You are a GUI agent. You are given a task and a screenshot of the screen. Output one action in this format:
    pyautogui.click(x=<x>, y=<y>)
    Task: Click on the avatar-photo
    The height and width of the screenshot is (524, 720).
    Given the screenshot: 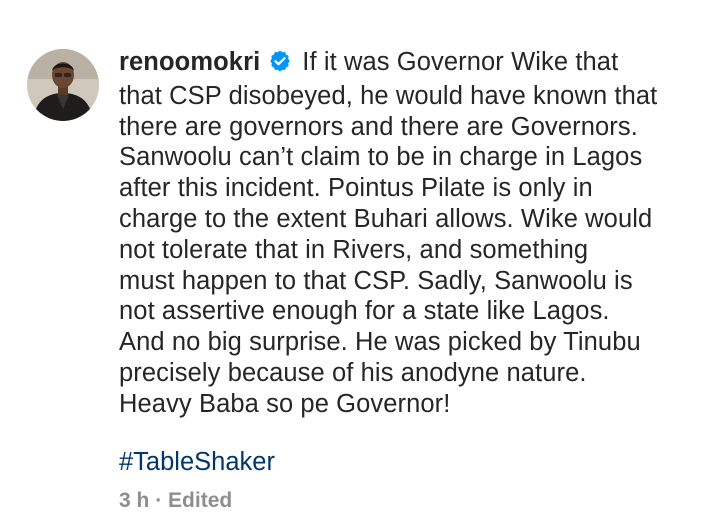 What is the action you would take?
    pyautogui.click(x=63, y=85)
    